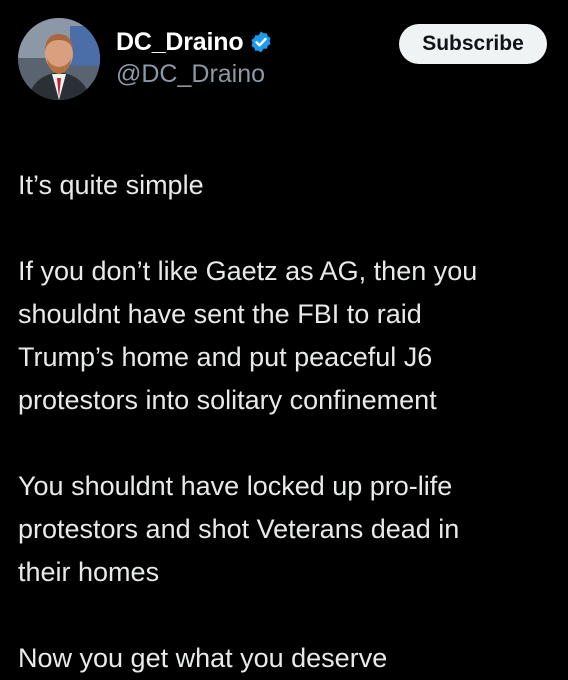 This screenshot has width=568, height=680. I want to click on post-text-line: protestors and shot Veterans dead in, so click(239, 529).